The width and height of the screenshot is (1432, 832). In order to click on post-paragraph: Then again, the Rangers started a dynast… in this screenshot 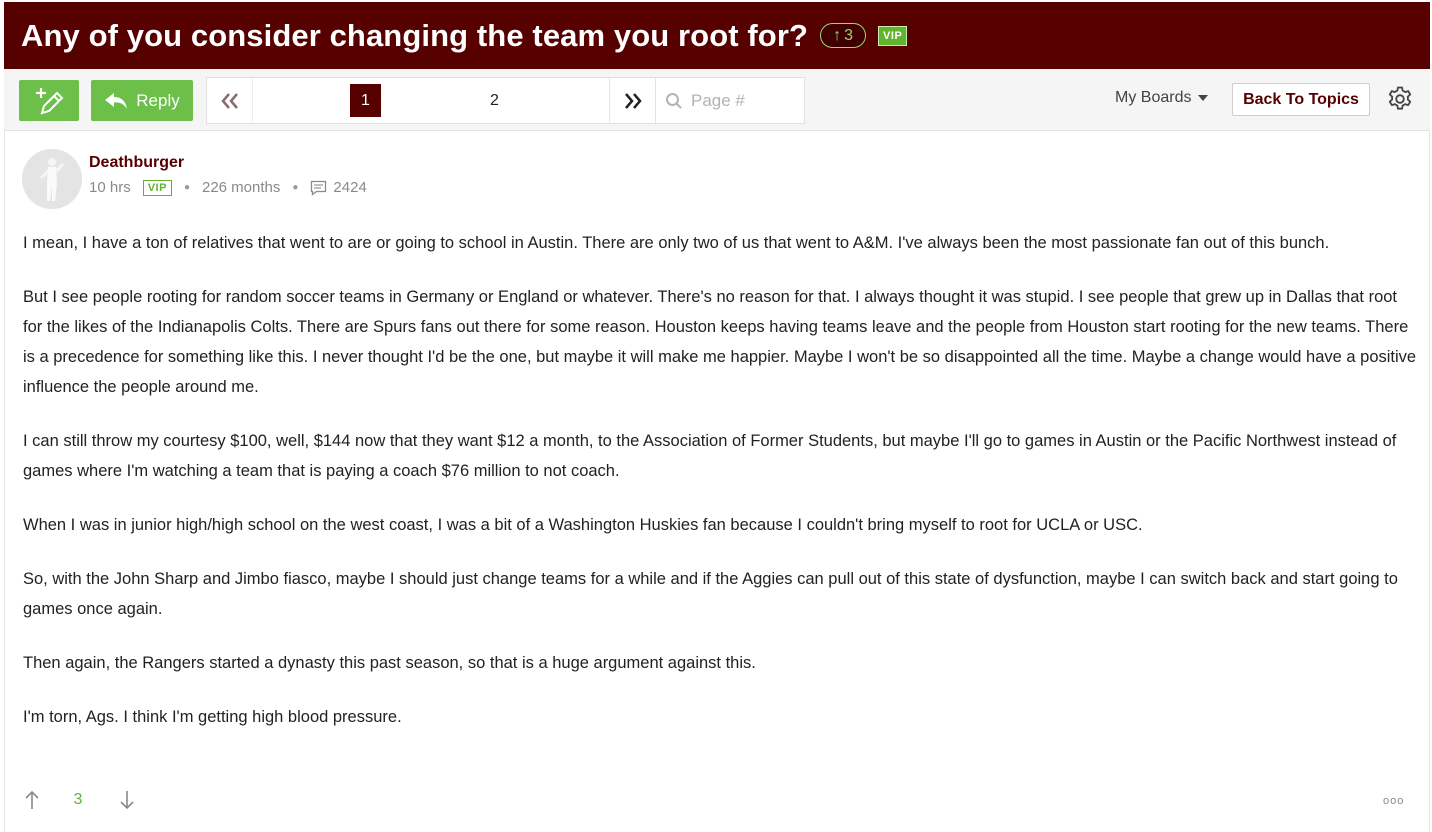, I will do `click(389, 663)`.